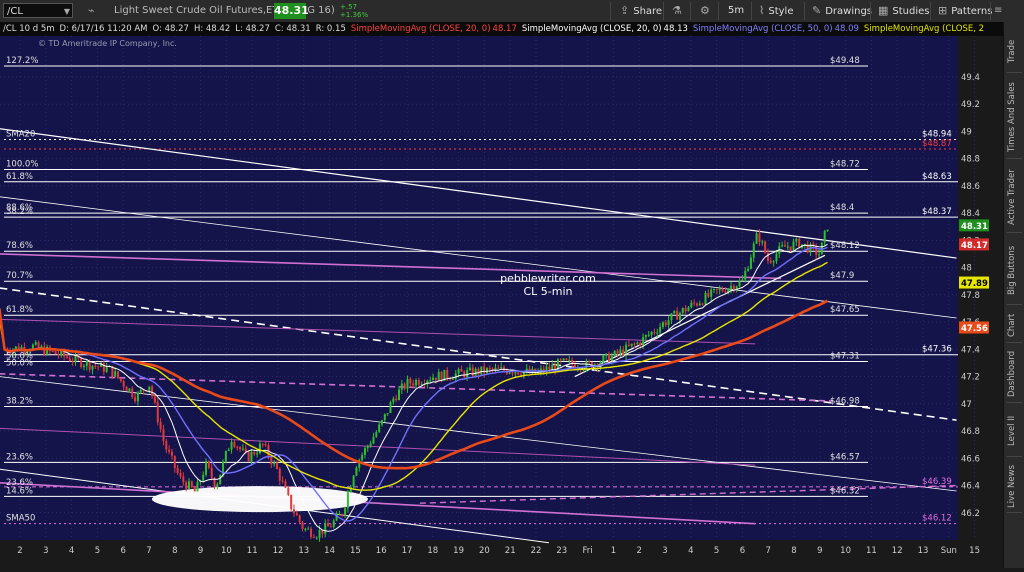 This screenshot has width=1024, height=572. I want to click on x-tick-label: 8, so click(793, 551).